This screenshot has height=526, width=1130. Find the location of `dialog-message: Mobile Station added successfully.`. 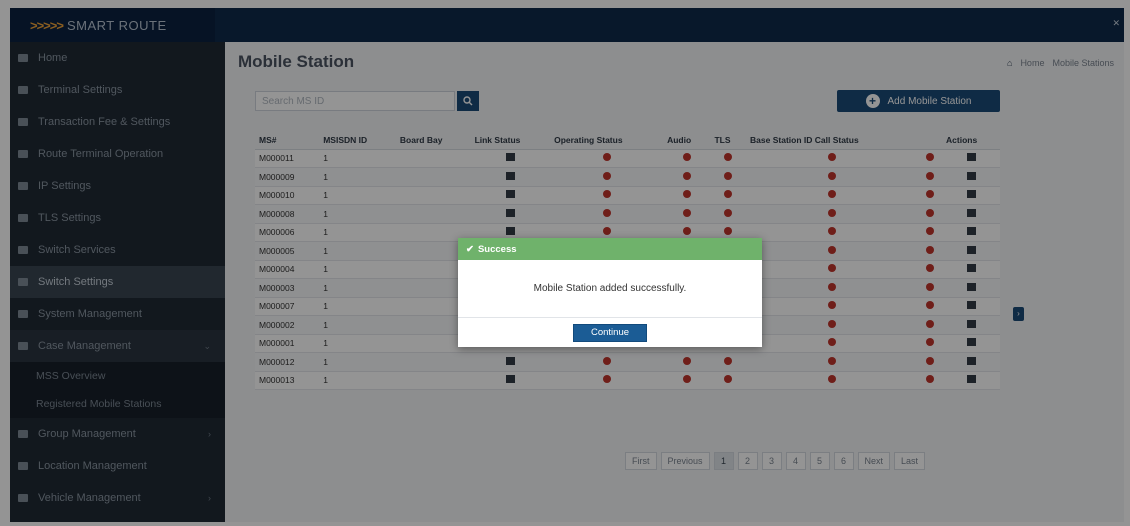

dialog-message: Mobile Station added successfully. is located at coordinates (610, 289).